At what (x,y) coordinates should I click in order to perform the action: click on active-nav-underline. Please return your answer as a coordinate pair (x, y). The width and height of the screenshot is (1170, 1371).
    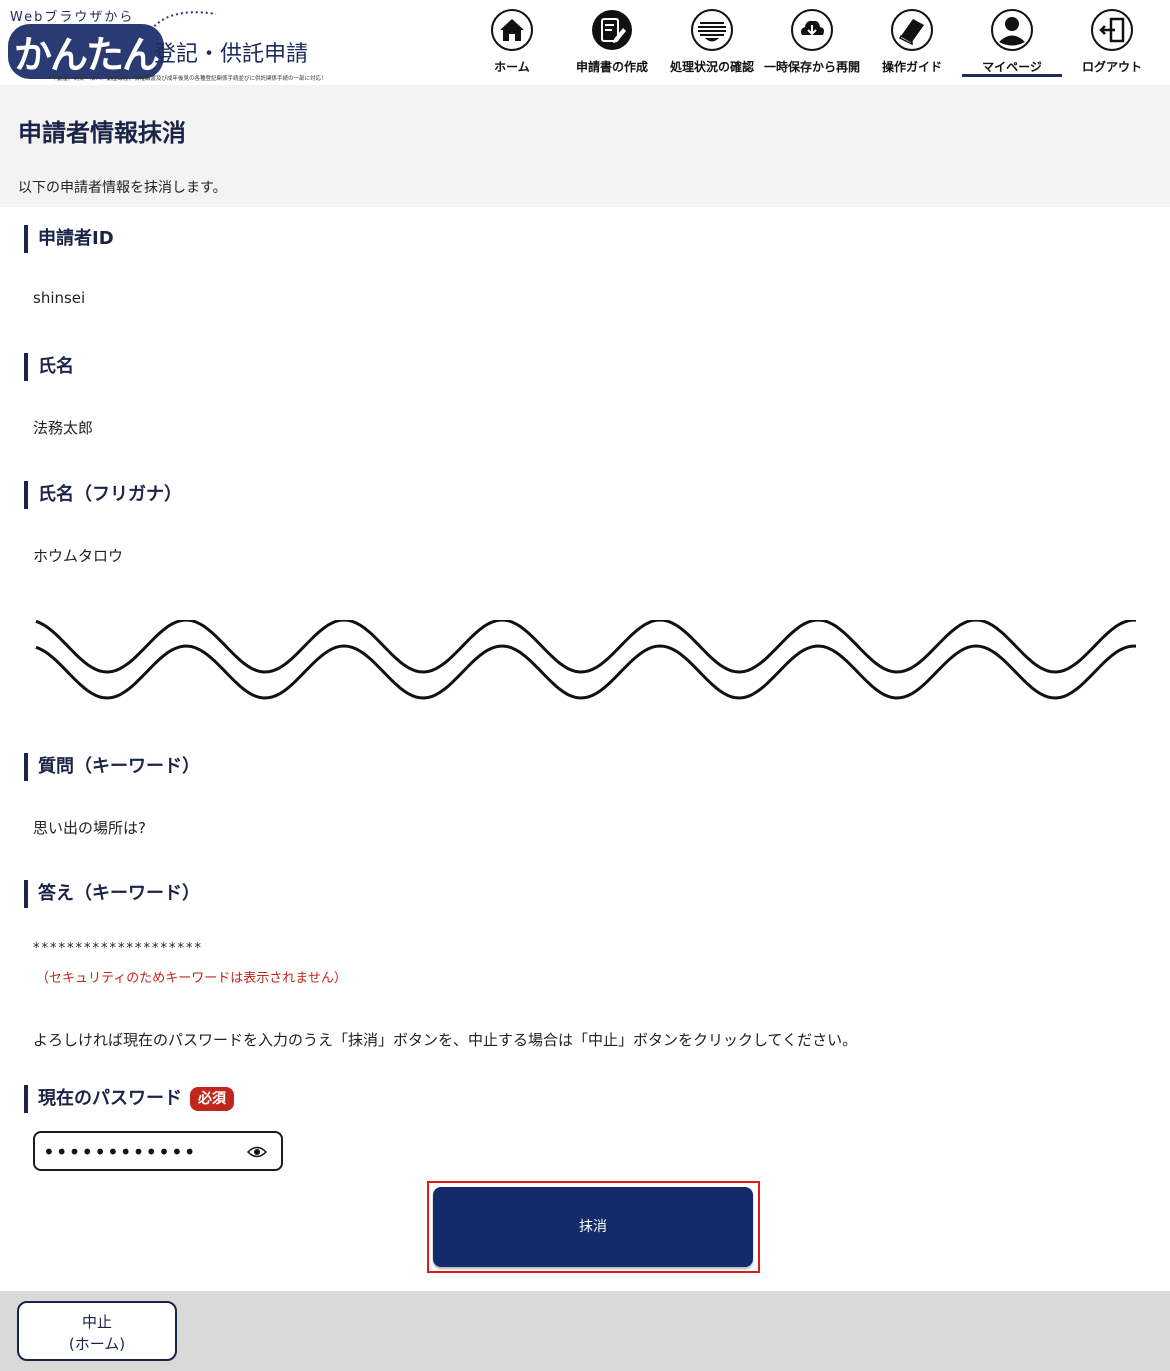
    Looking at the image, I should click on (1012, 75).